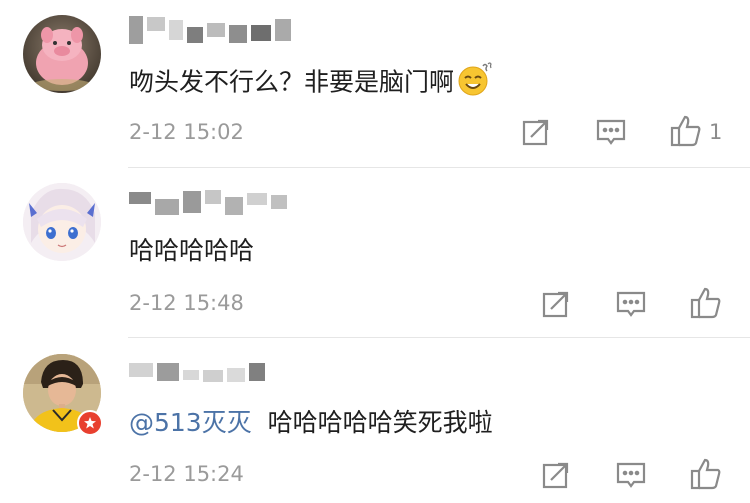  I want to click on comment-body: 吻头发不行么？非要是脑门啊, so click(292, 82).